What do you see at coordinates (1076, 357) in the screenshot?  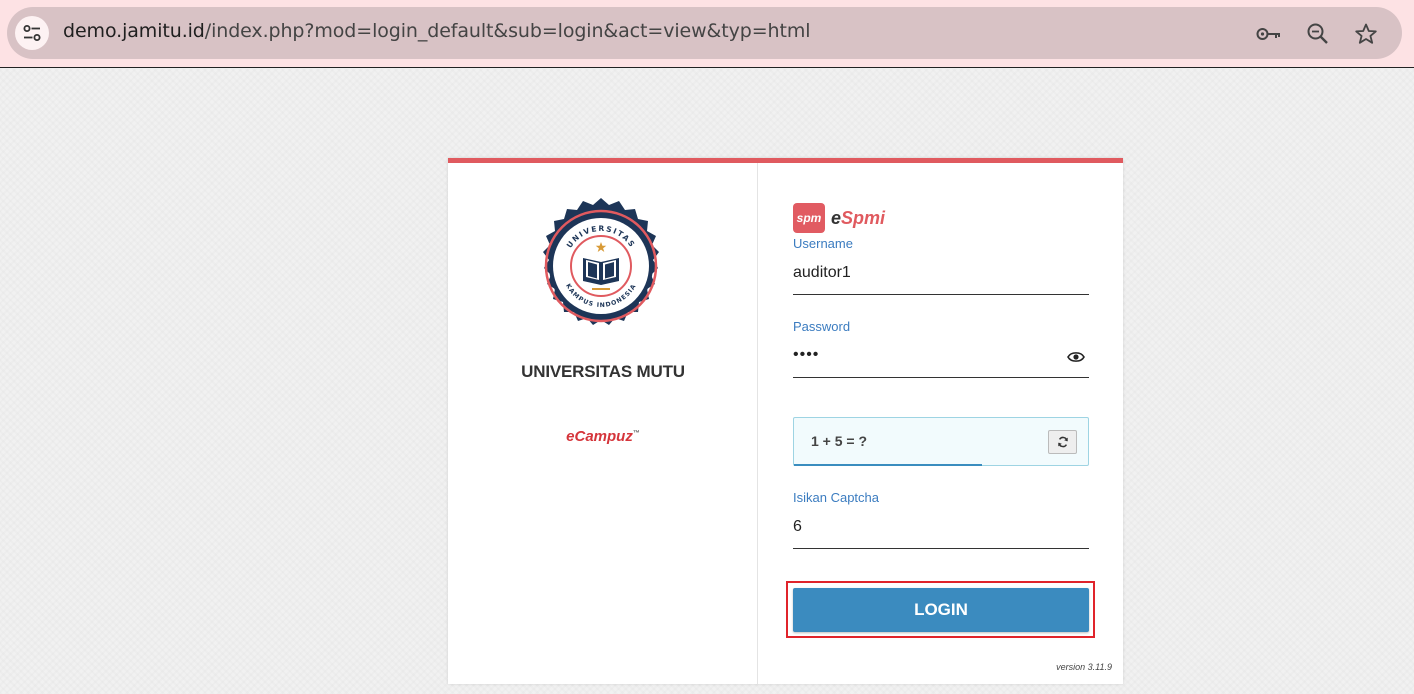 I see `show-password-eye-icon` at bounding box center [1076, 357].